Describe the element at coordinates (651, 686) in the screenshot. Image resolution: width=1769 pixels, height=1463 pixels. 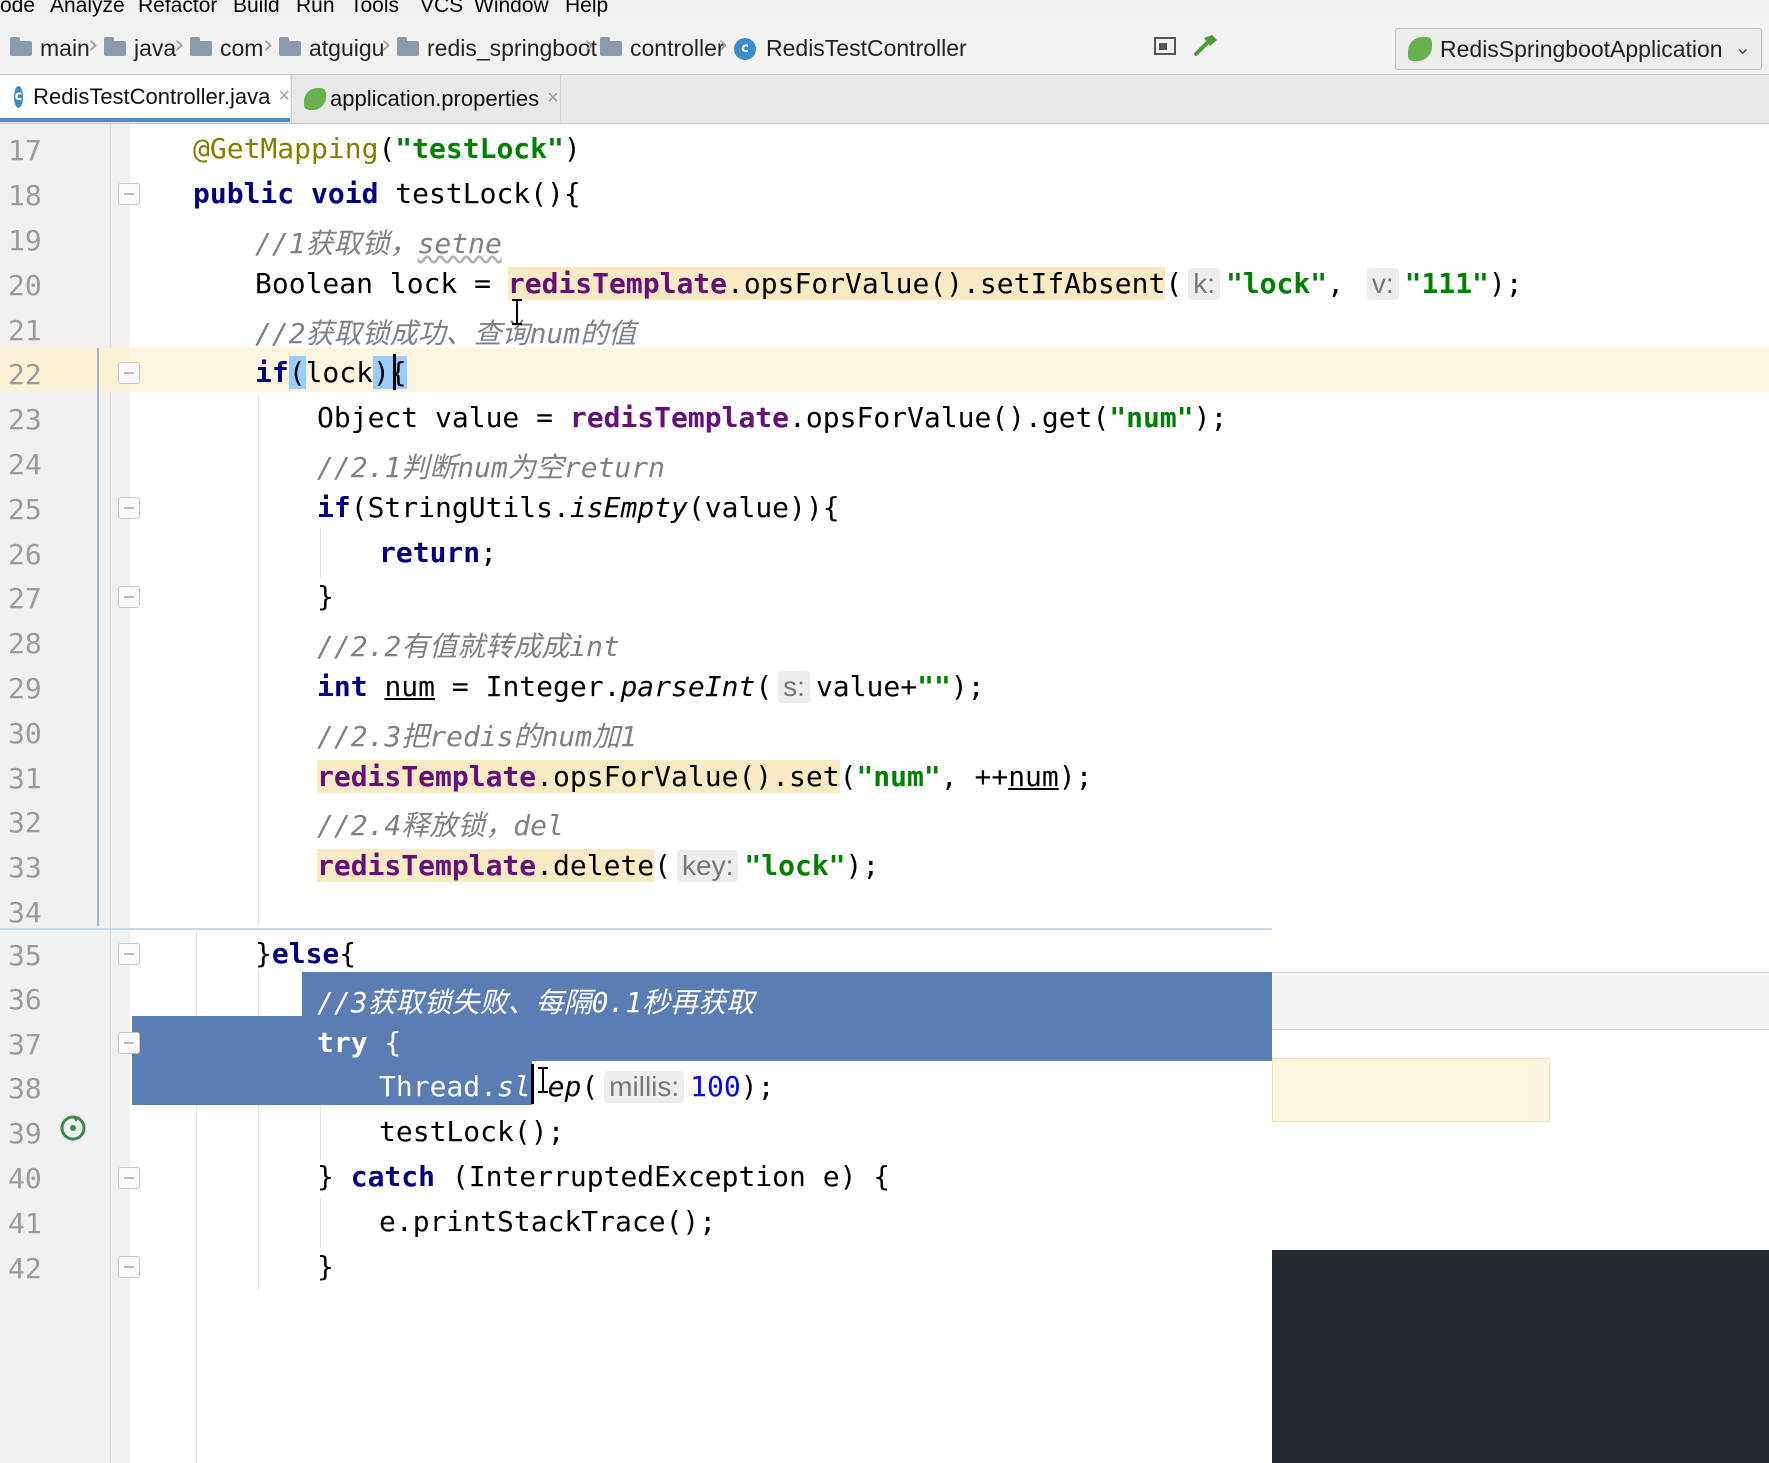
I see `code-text: int num = Integer.parseInt(s: value+"");` at that location.